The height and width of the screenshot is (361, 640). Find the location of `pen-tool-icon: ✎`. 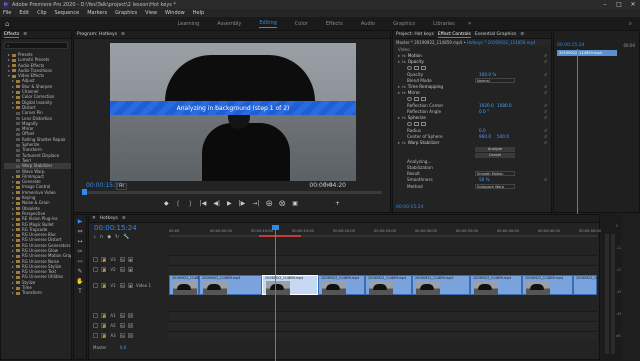

pen-tool-icon: ✎ is located at coordinates (80, 271).